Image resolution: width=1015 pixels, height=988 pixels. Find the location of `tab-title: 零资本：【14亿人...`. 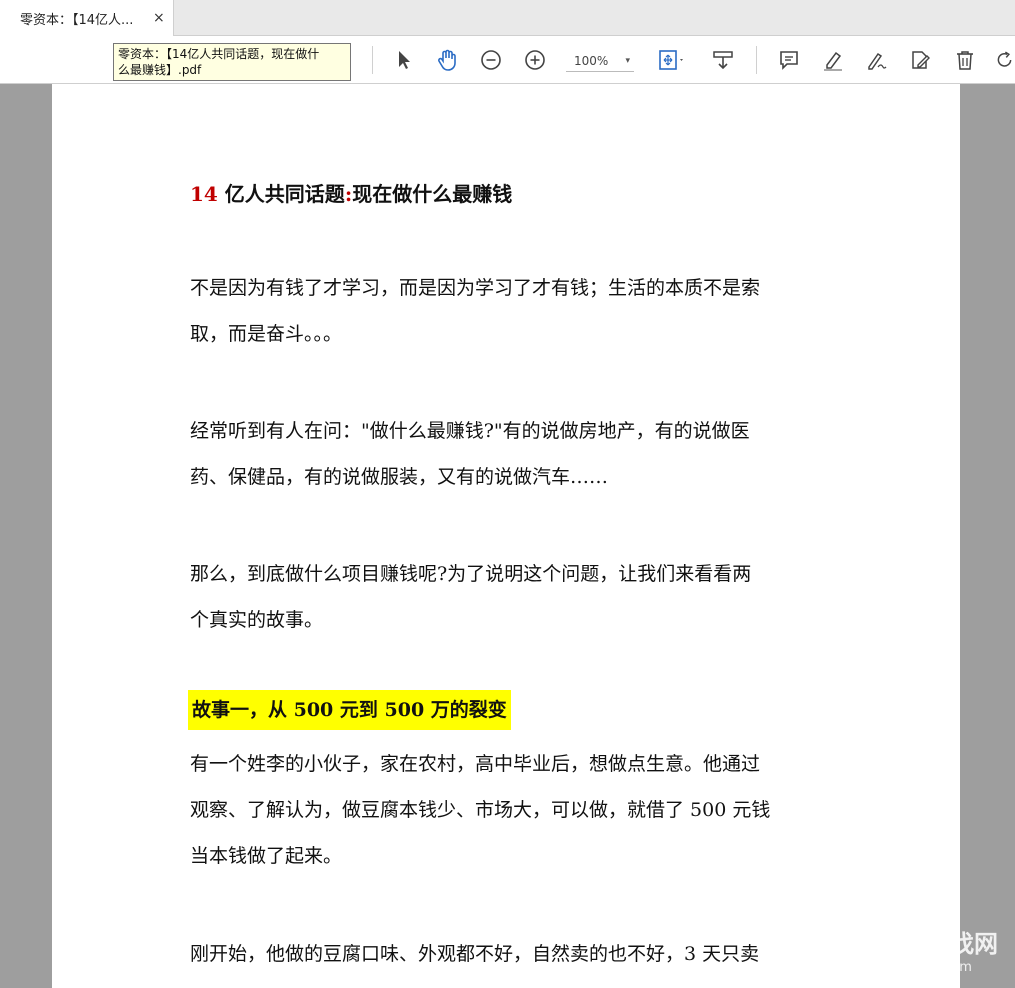

tab-title: 零资本：【14亿人... is located at coordinates (77, 20).